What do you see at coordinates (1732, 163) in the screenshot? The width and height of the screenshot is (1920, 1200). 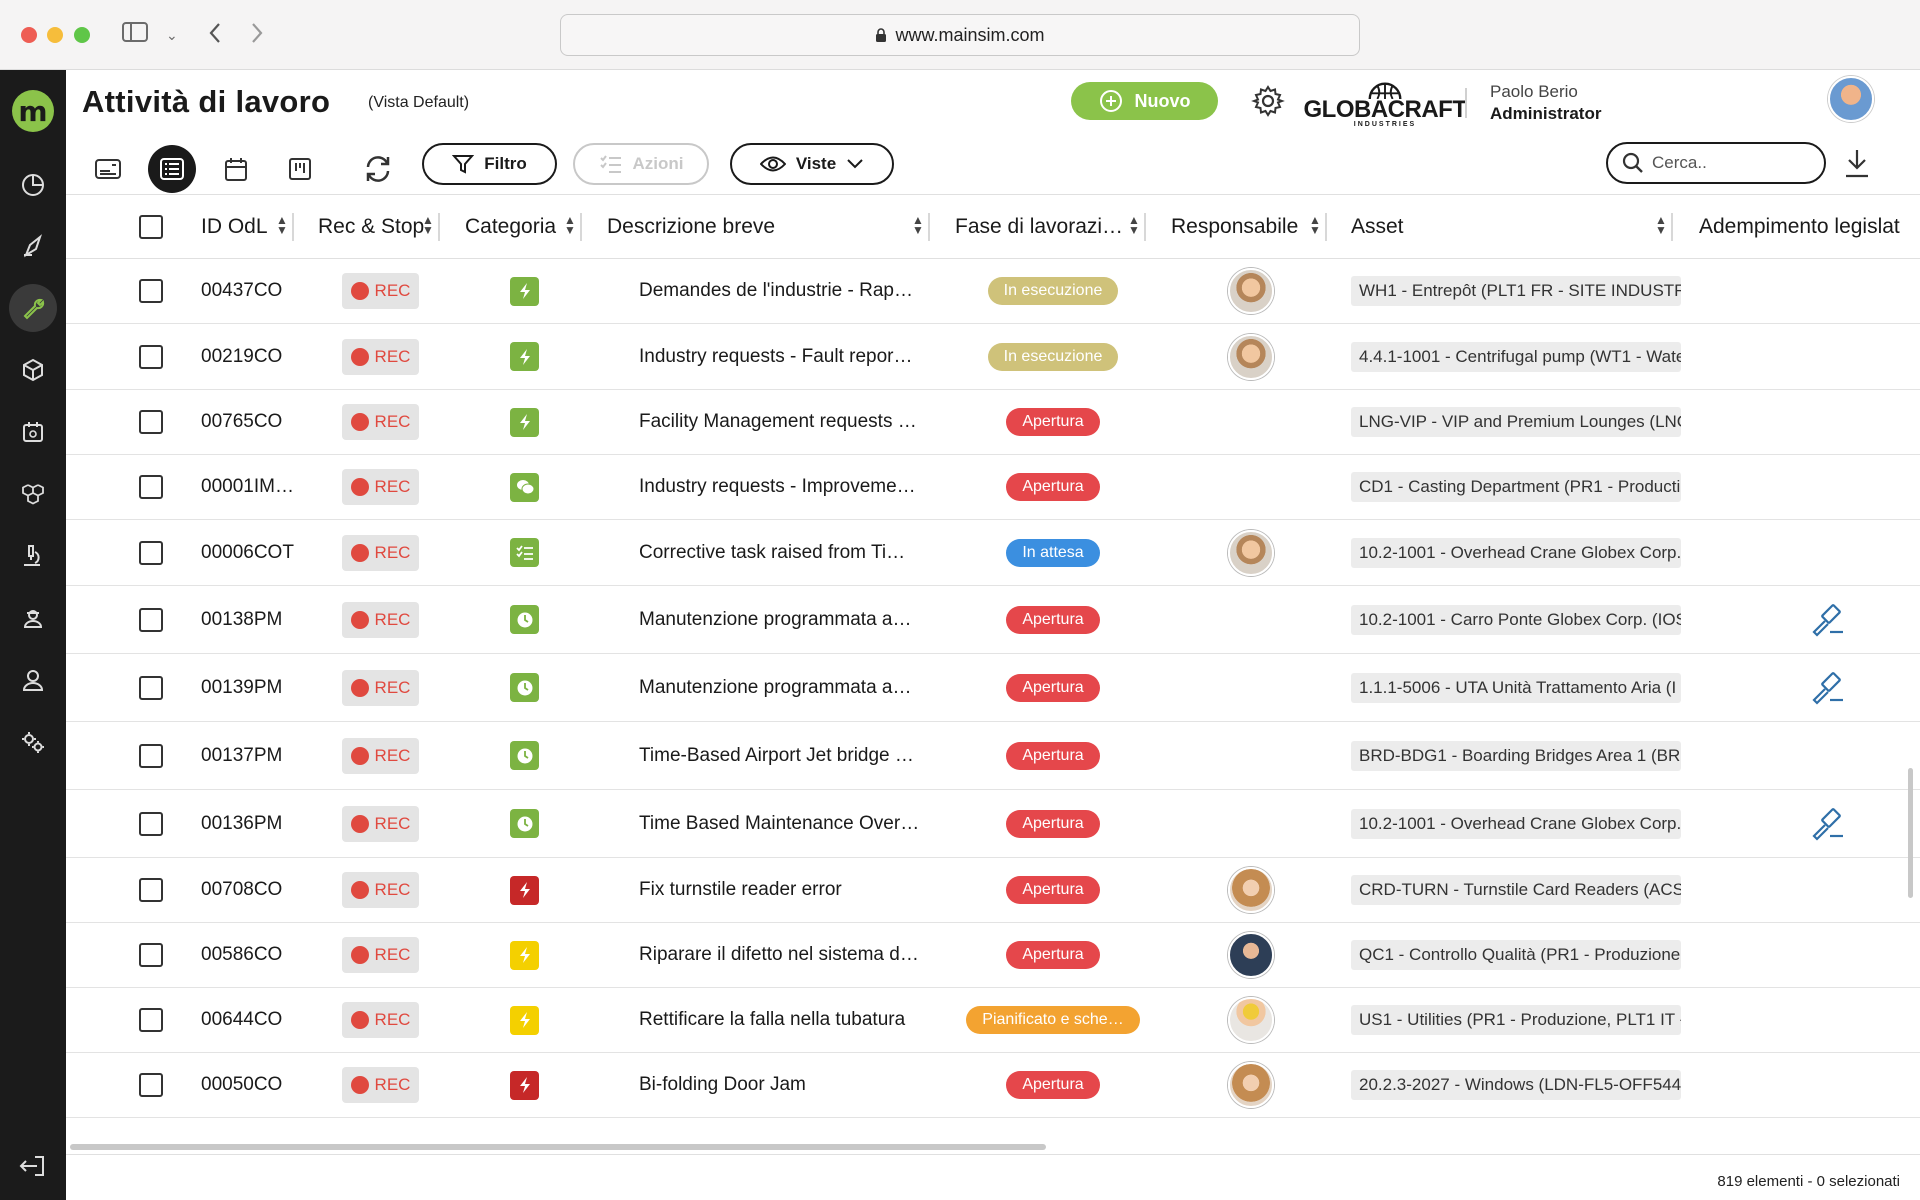 I see `search-input` at bounding box center [1732, 163].